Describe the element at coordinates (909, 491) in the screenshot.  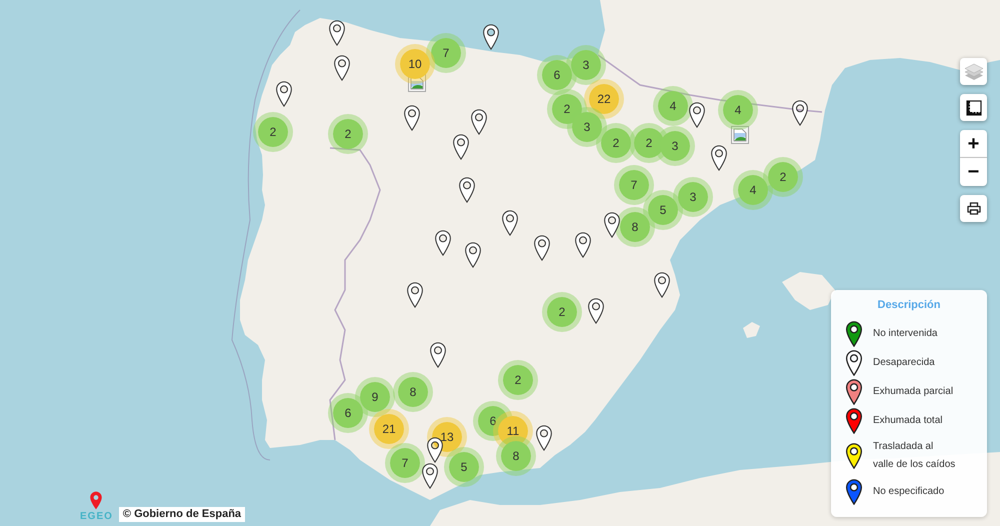
I see `legend-label: No especificado` at that location.